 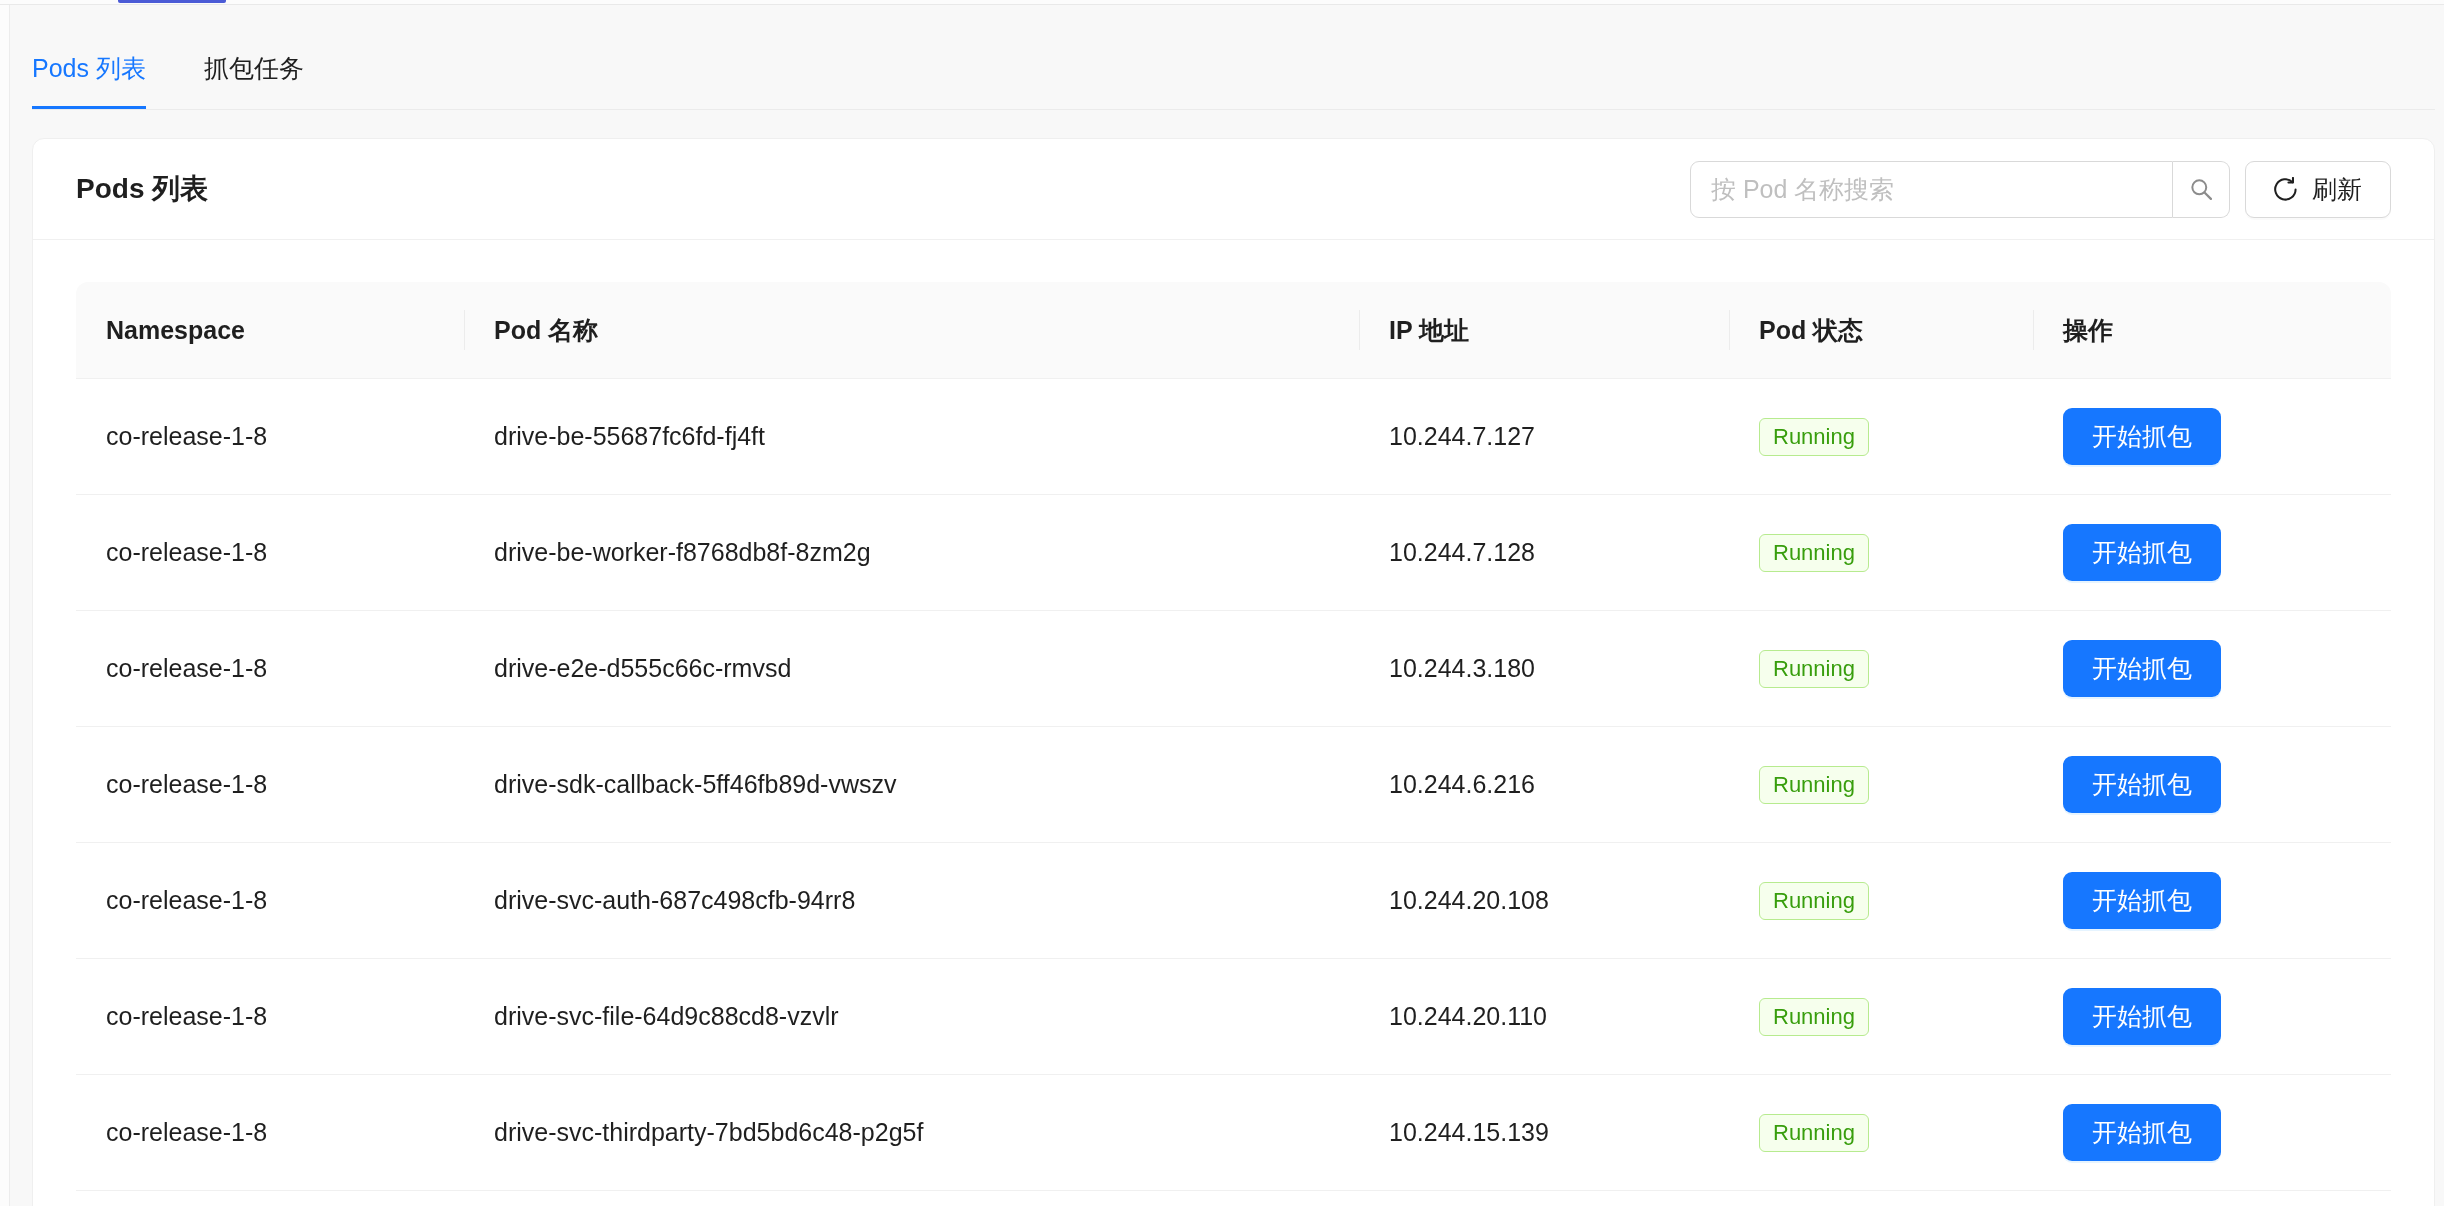 I want to click on table-cell-text: drive-svc-auth-687c498cfb-94rr8, so click(x=675, y=900).